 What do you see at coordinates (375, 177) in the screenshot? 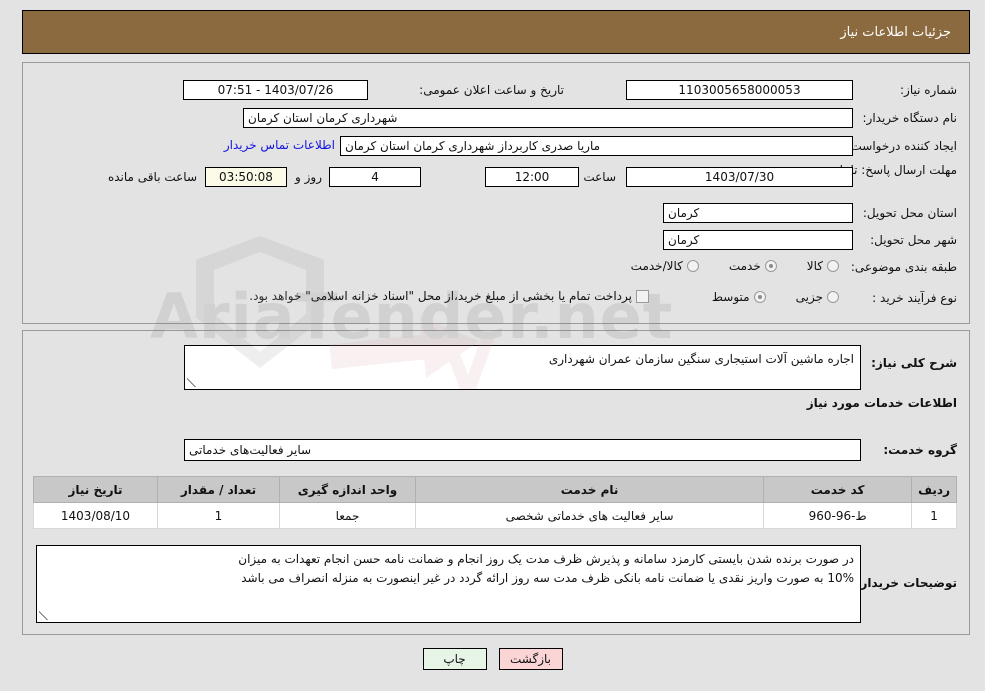
I see `remaining-days-field: 4` at bounding box center [375, 177].